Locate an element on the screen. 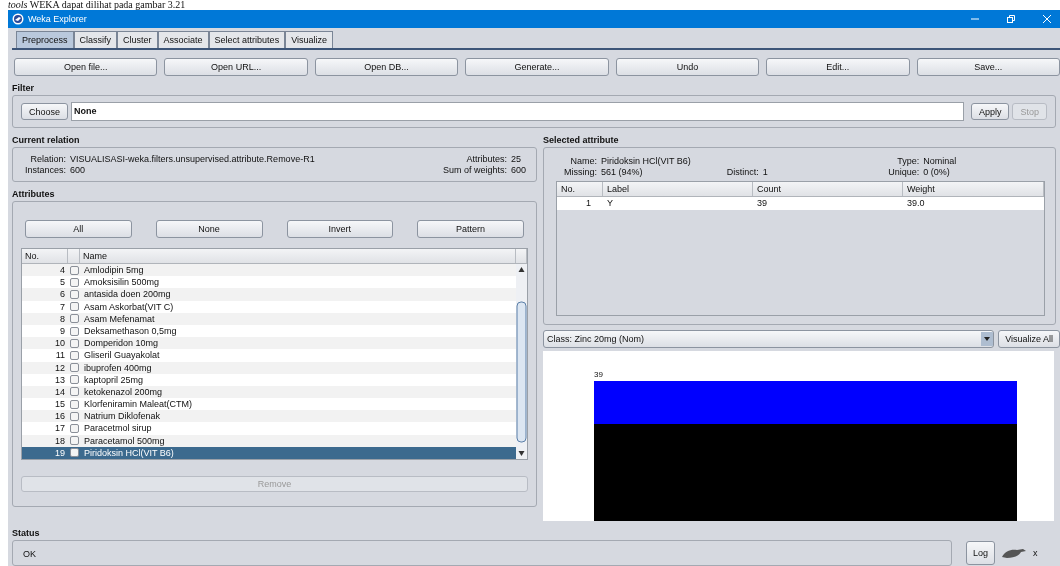  row-number: 8 is located at coordinates (62, 318).